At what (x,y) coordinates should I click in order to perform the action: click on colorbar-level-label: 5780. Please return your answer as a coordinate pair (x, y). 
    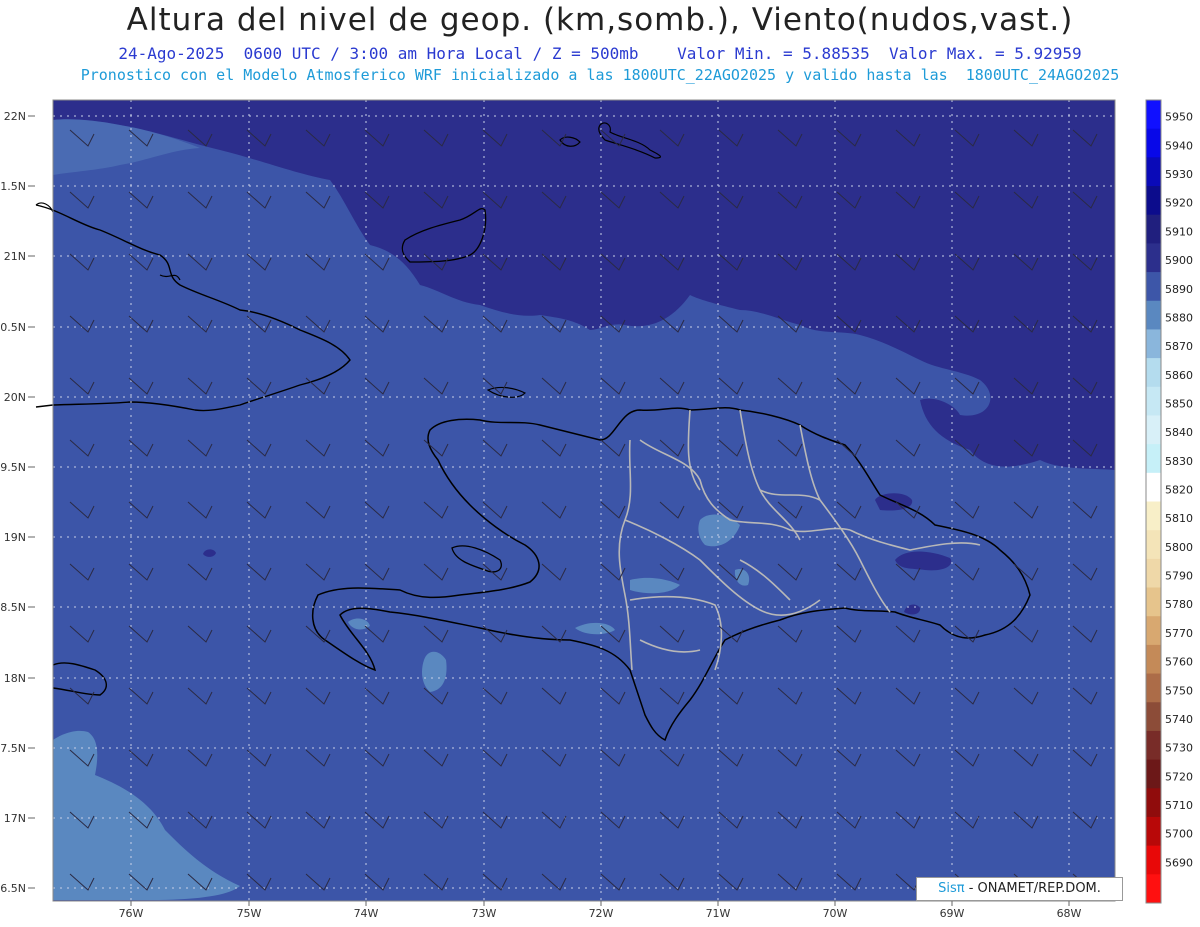
    Looking at the image, I should click on (1179, 604).